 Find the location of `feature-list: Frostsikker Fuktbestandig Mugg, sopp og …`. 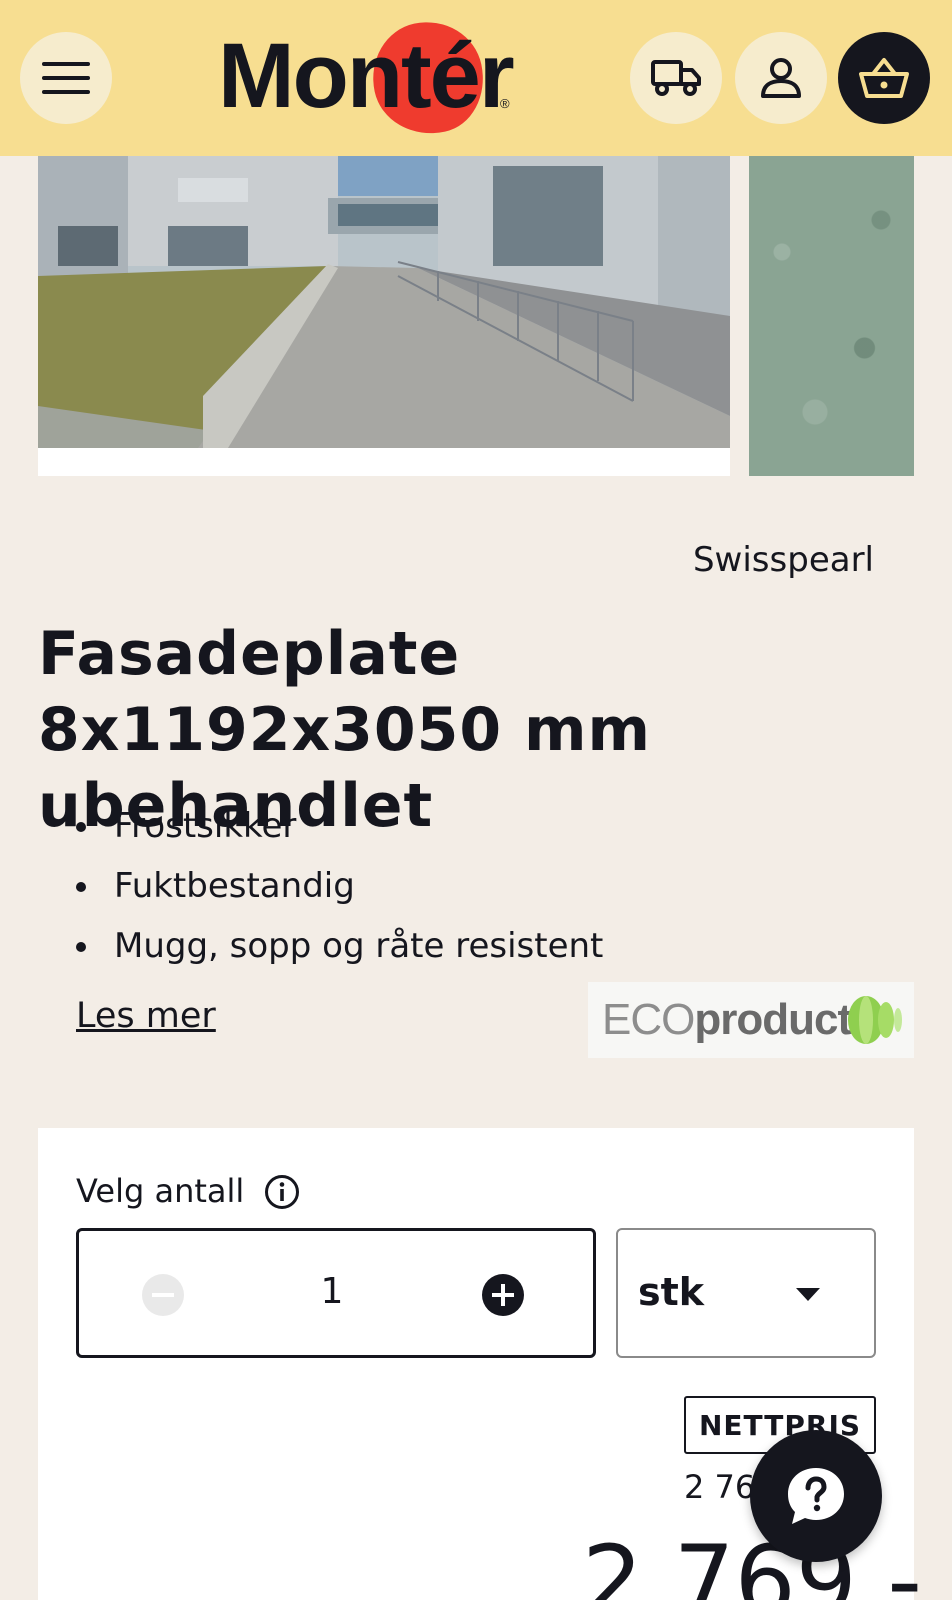

feature-list: Frostsikker Fuktbestandig Mugg, sopp og … is located at coordinates (339, 886).